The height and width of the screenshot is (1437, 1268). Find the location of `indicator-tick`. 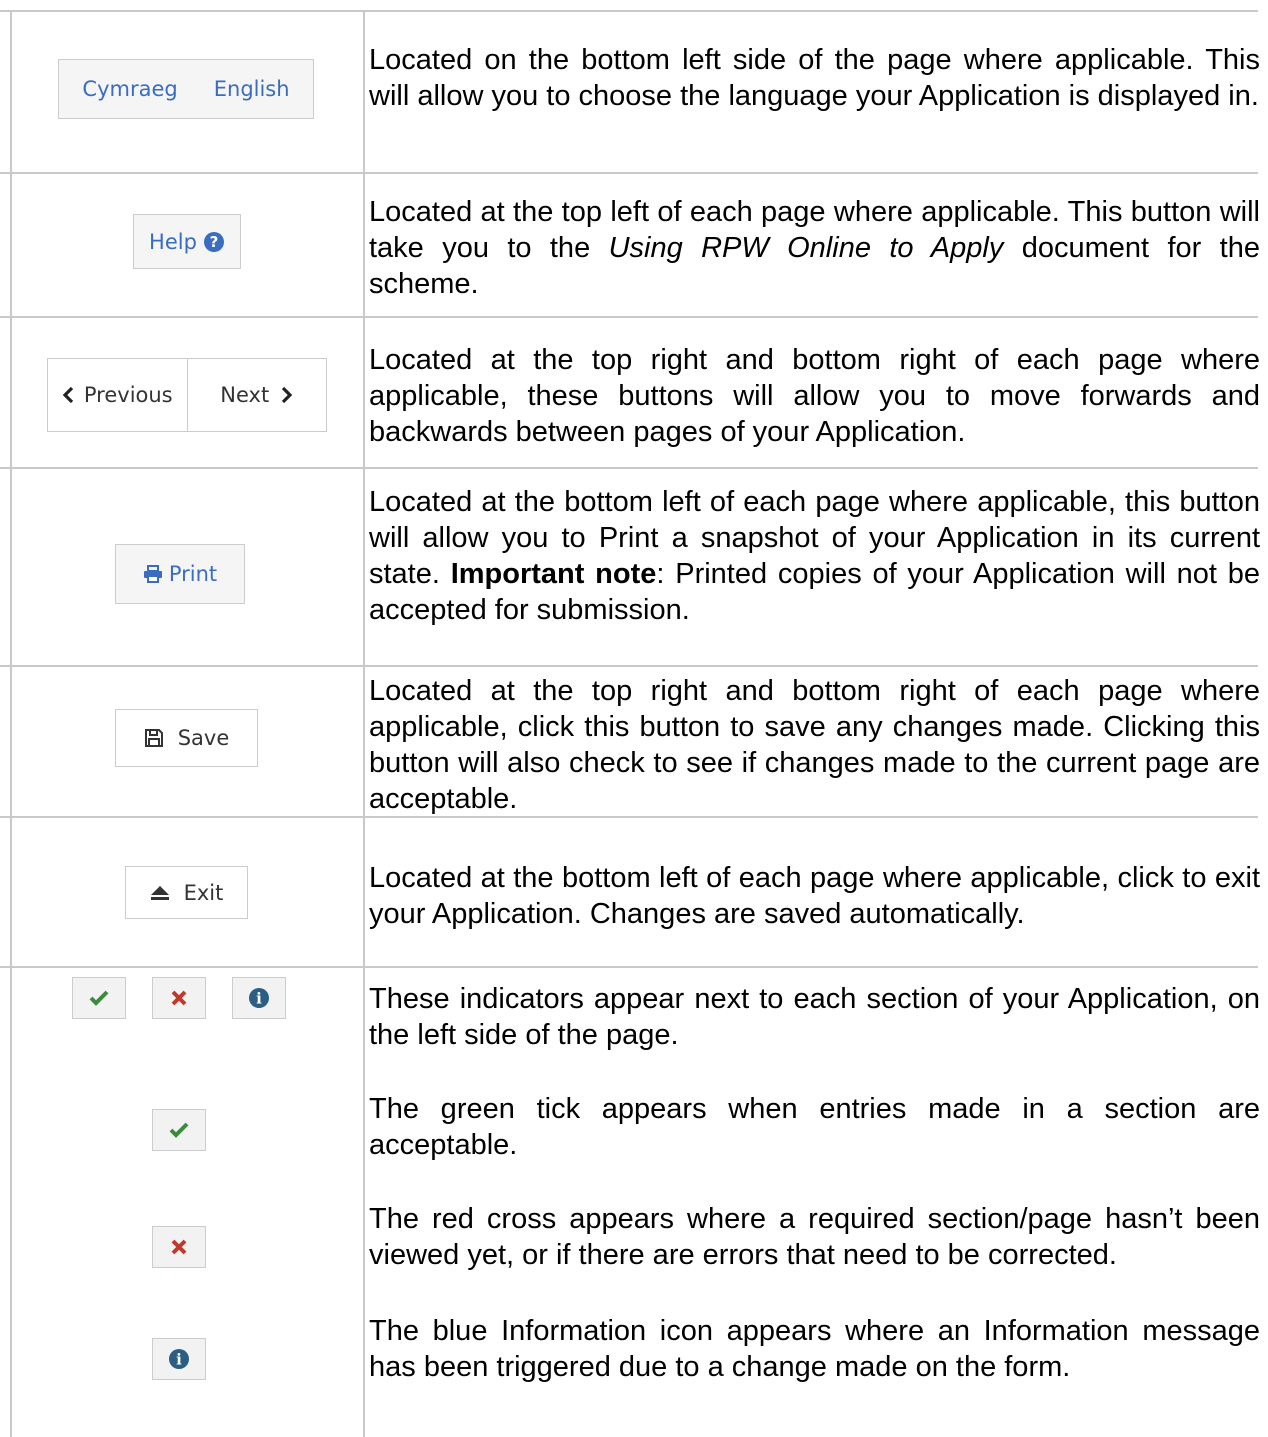

indicator-tick is located at coordinates (99, 998).